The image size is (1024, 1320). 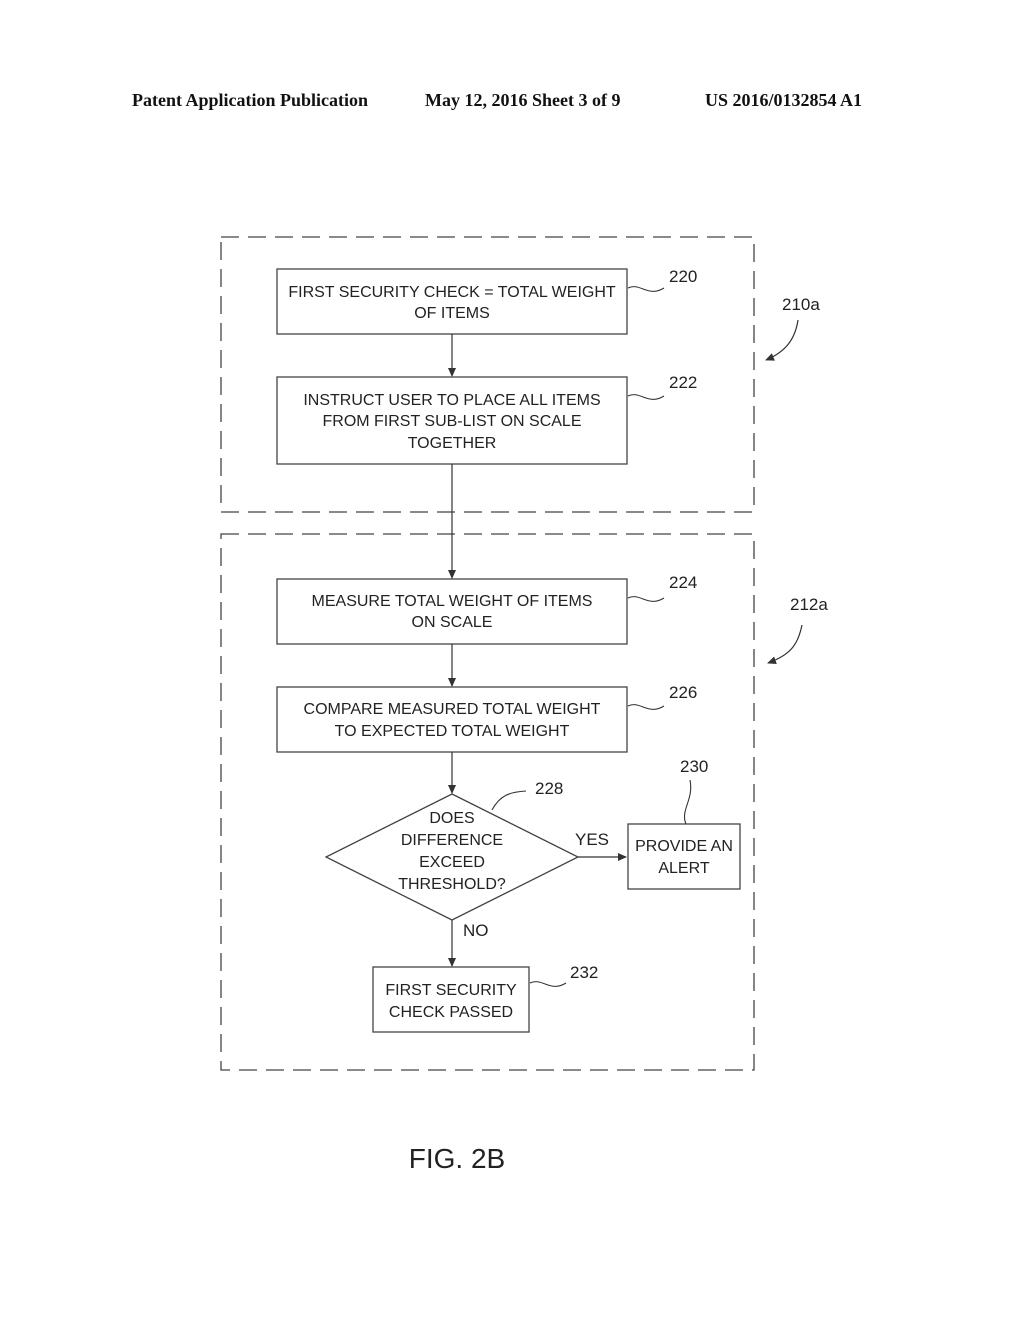 What do you see at coordinates (476, 930) in the screenshot?
I see `edge-no-label: NO` at bounding box center [476, 930].